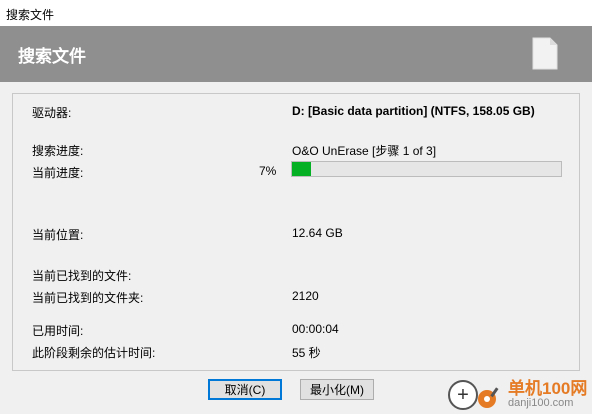  What do you see at coordinates (488, 397) in the screenshot?
I see `guitar-logo-icon` at bounding box center [488, 397].